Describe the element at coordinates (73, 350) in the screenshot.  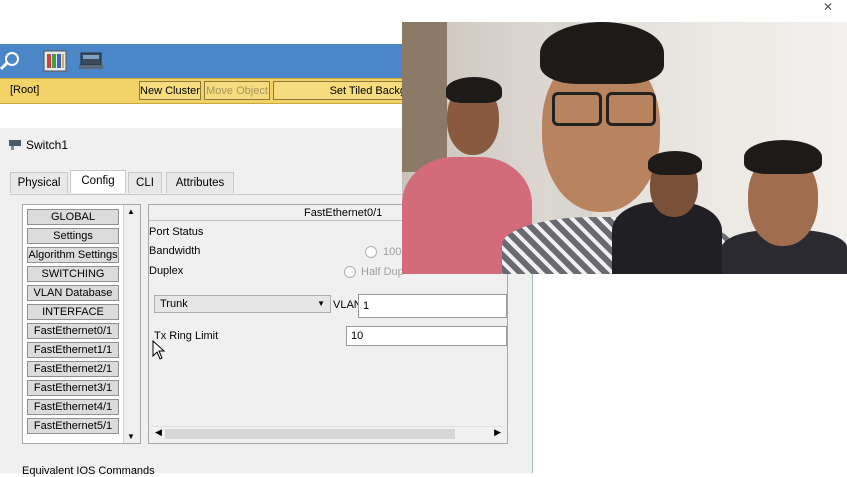
I see `nav-item-fastethernet1-1: FastEthernet1/1` at that location.